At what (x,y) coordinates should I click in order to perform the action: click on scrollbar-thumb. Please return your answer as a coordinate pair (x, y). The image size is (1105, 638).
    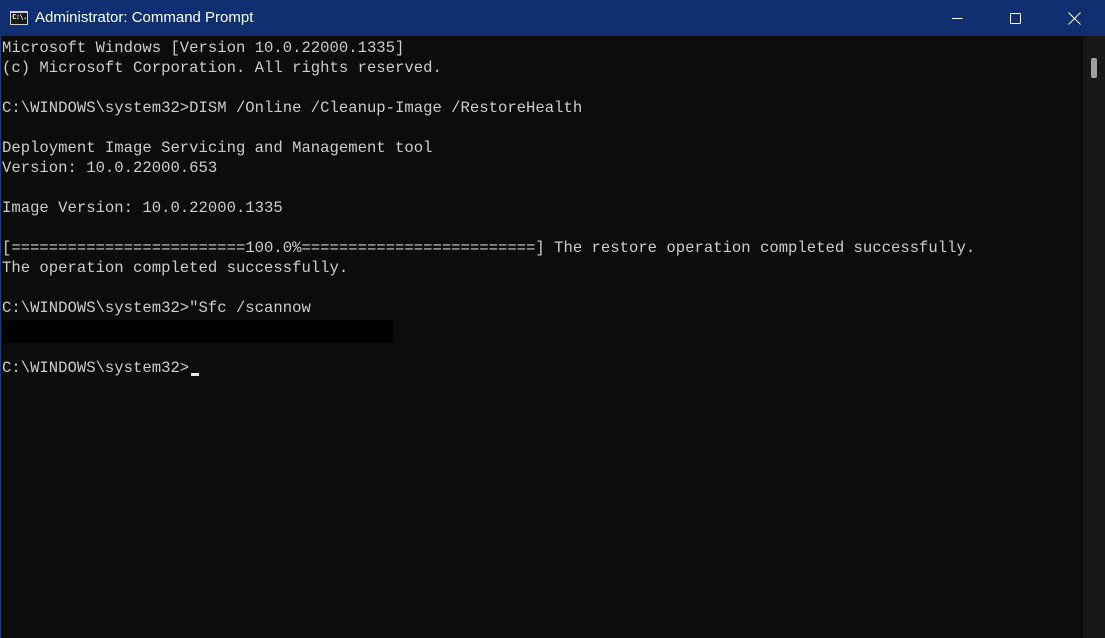
    Looking at the image, I should click on (1094, 68).